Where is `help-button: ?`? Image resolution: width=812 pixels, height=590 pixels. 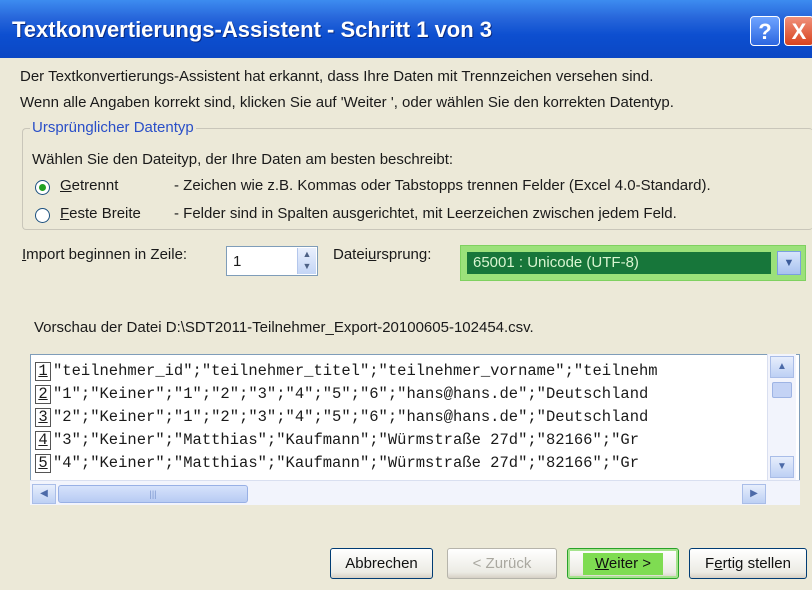 help-button: ? is located at coordinates (765, 31).